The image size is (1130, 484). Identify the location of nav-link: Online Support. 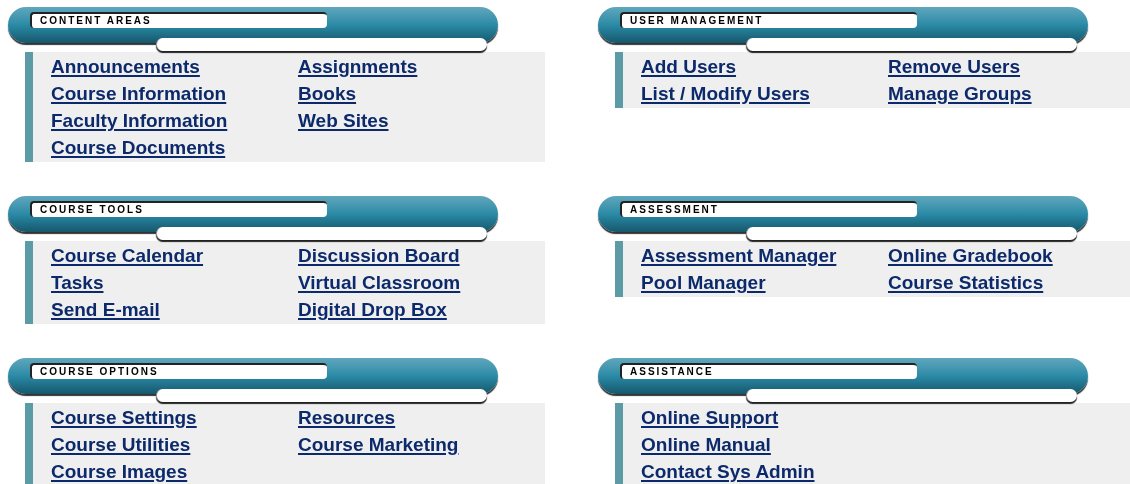
(710, 417).